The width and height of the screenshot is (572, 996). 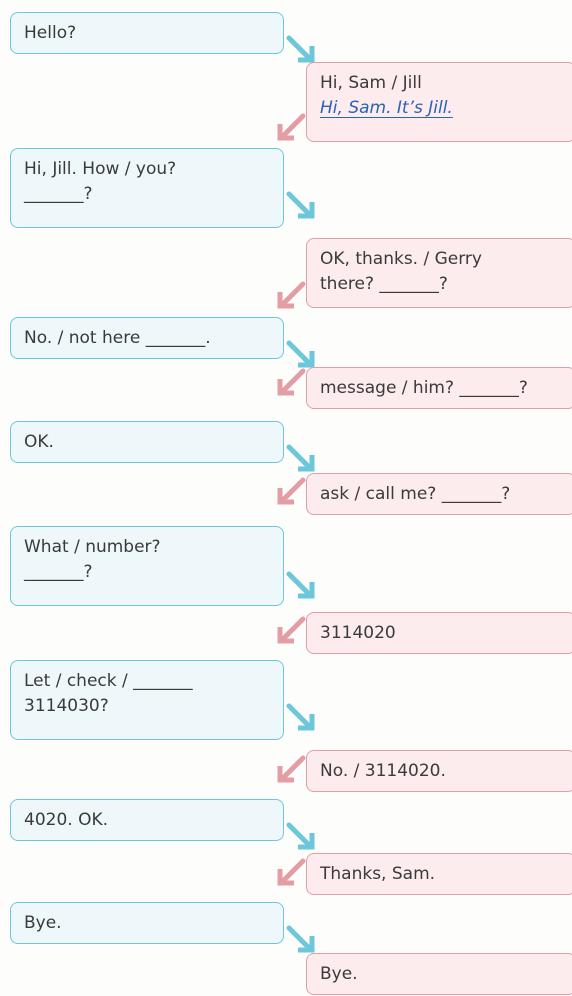 What do you see at coordinates (384, 284) in the screenshot?
I see `prompt-line: there? _______?` at bounding box center [384, 284].